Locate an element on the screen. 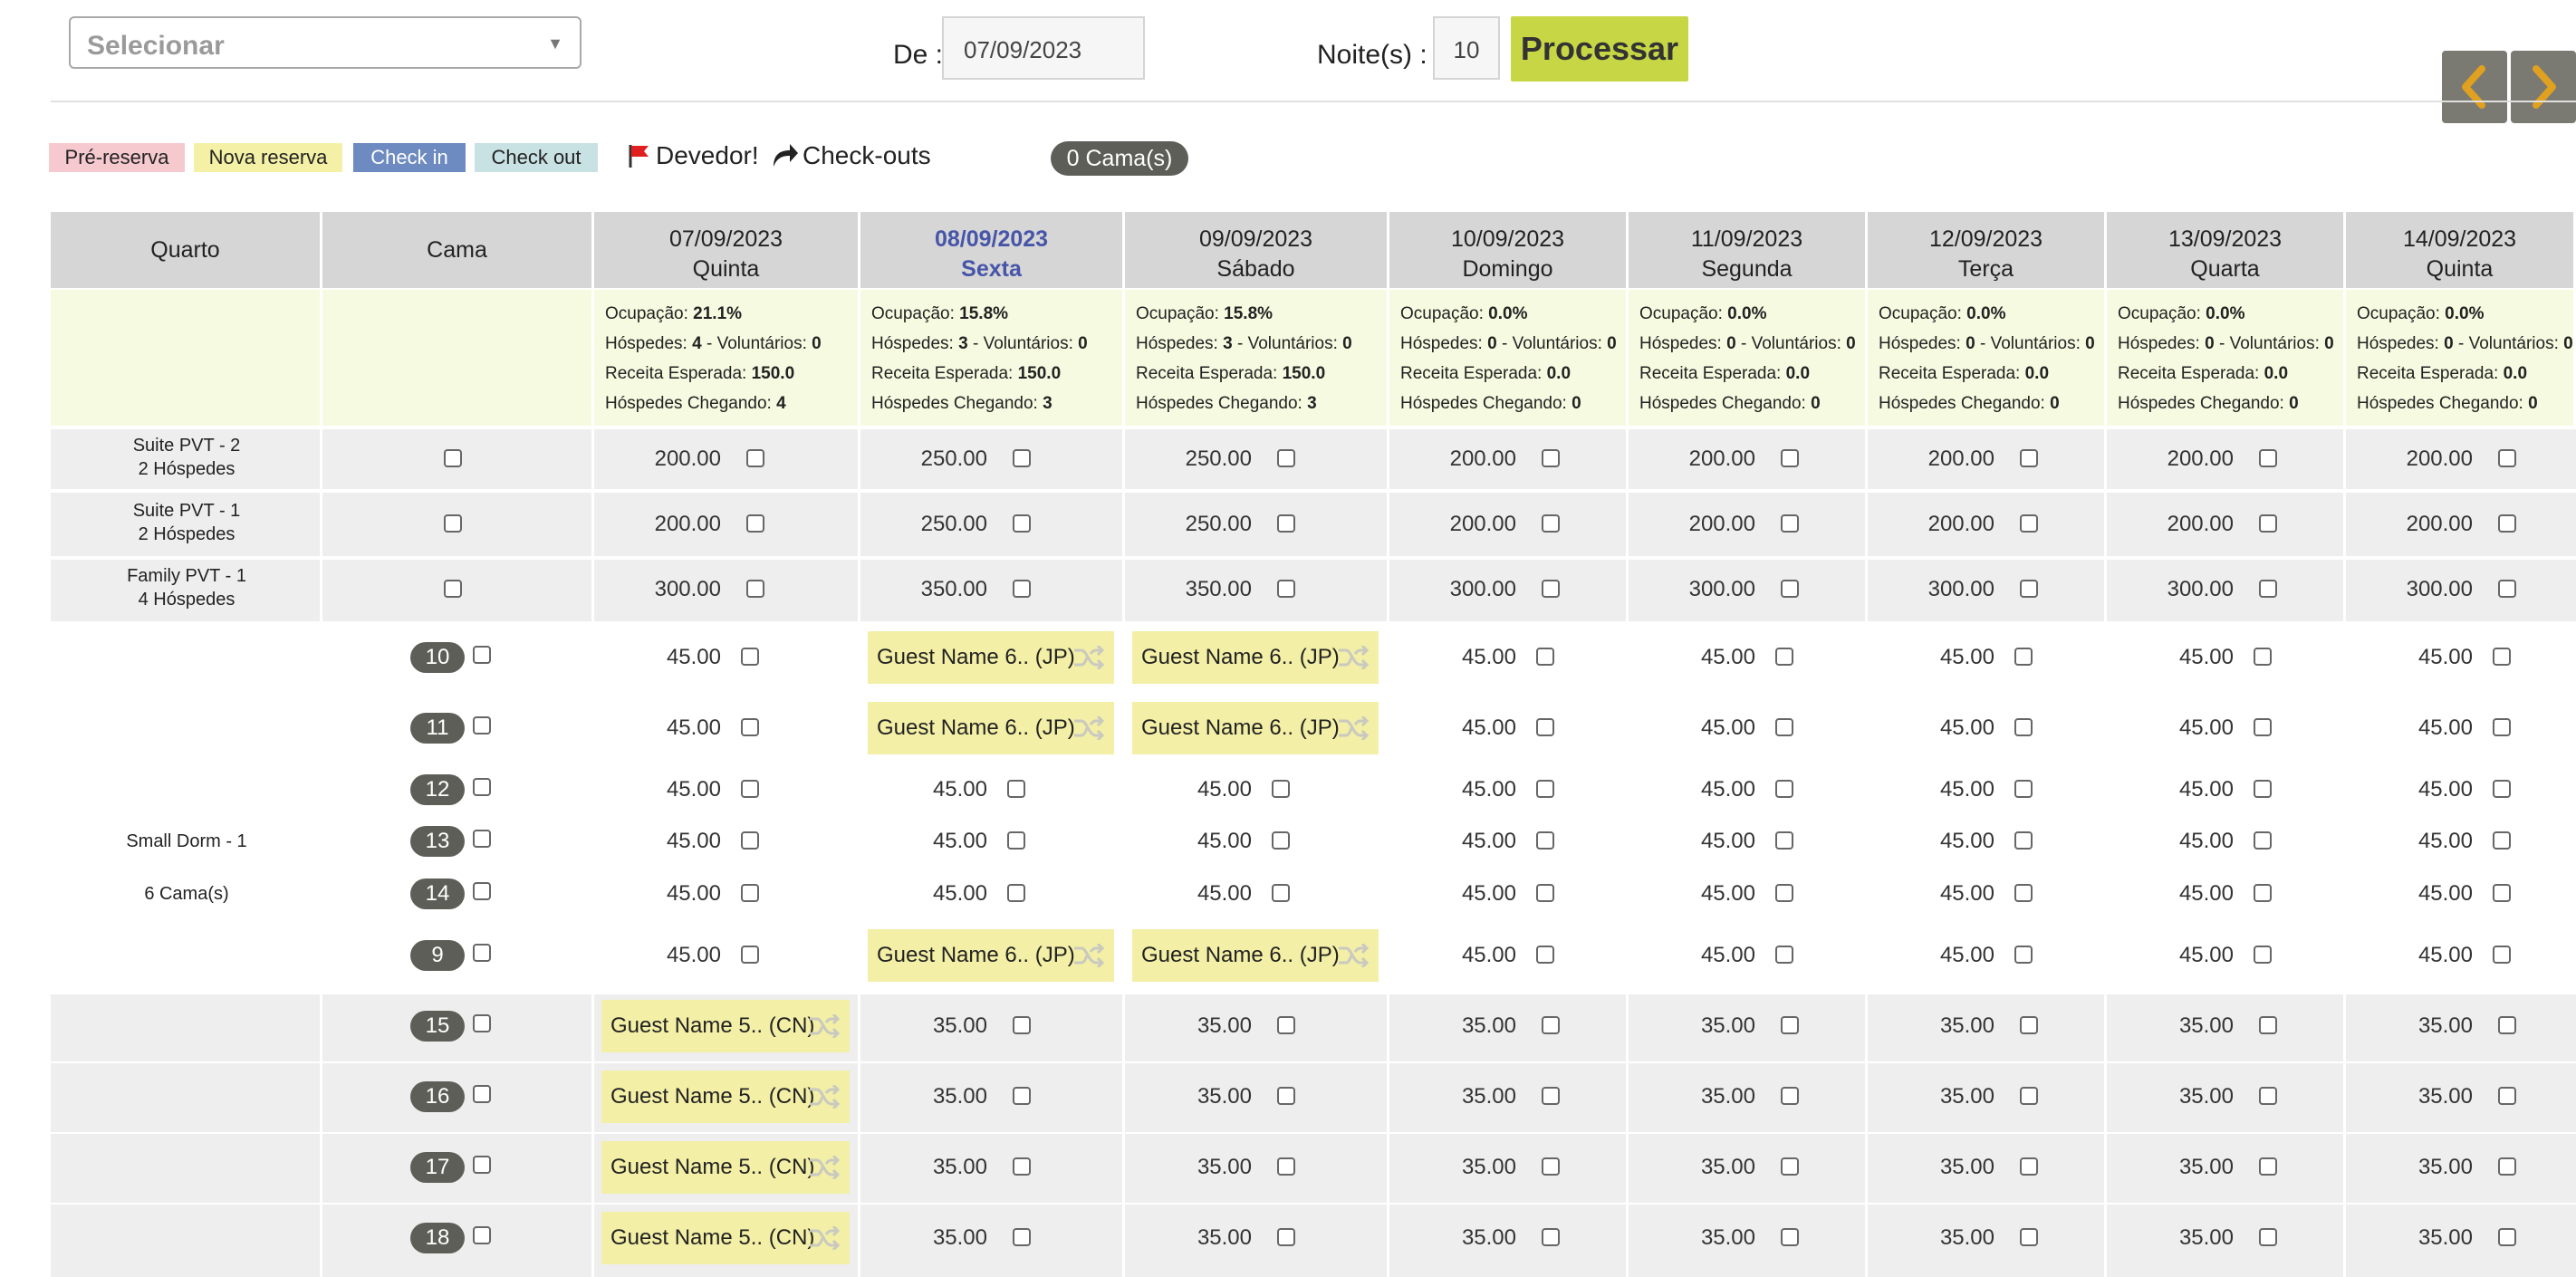 The width and height of the screenshot is (2576, 1277). date-header: 10/09/2023 Domingo is located at coordinates (1507, 250).